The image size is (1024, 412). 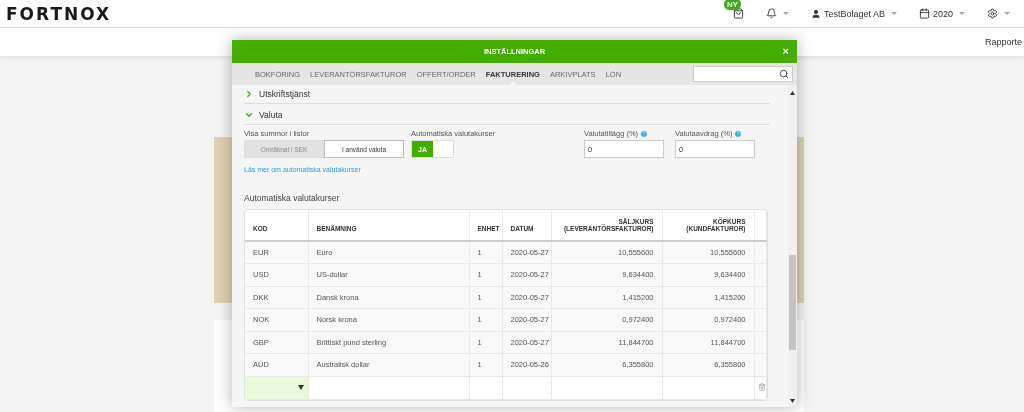 What do you see at coordinates (761, 386) in the screenshot?
I see `trash-icon` at bounding box center [761, 386].